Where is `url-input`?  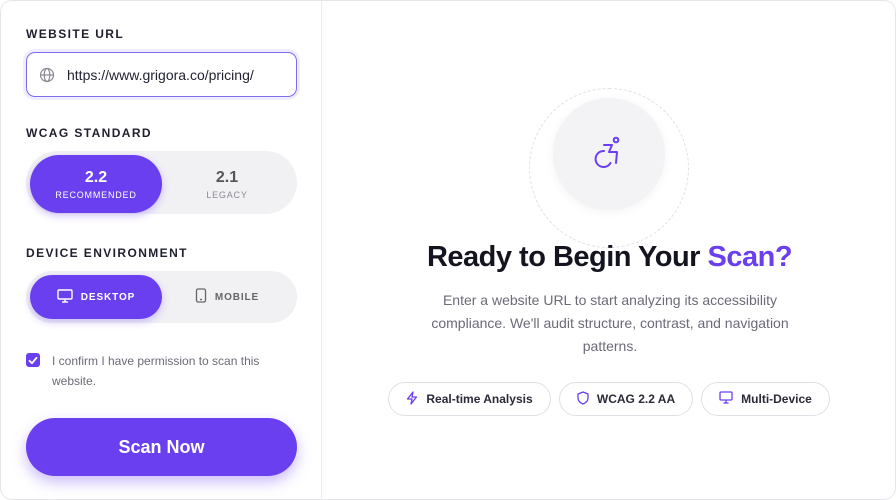
url-input is located at coordinates (179, 74).